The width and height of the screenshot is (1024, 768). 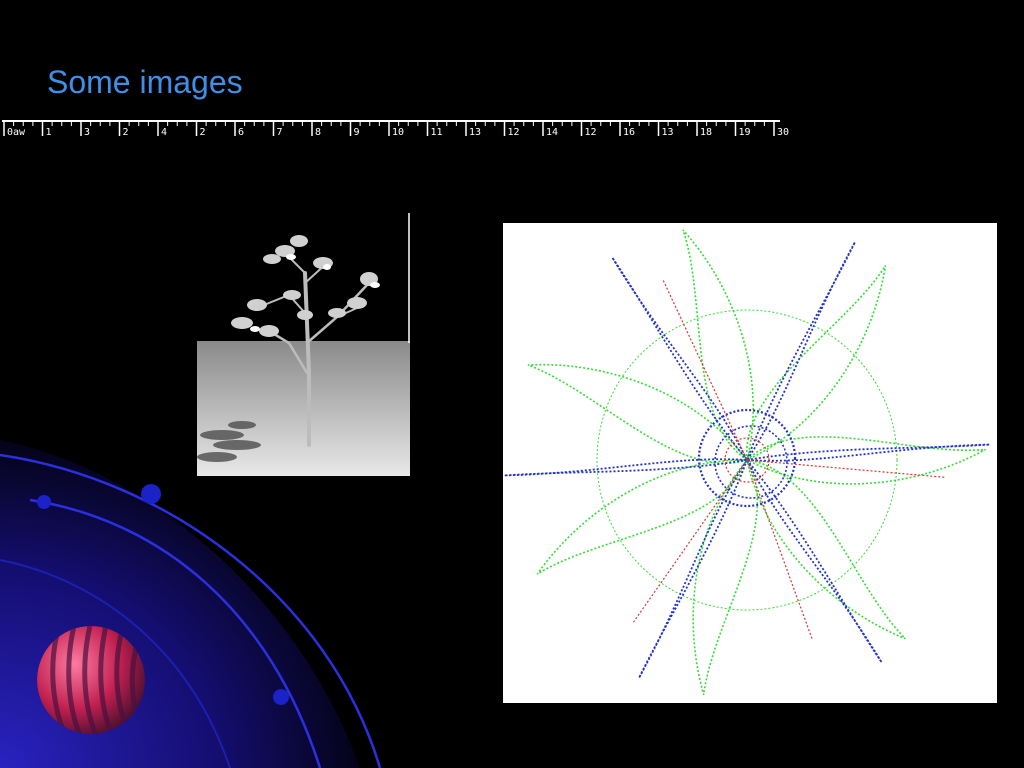 I want to click on ruler-label: 8, so click(x=318, y=132).